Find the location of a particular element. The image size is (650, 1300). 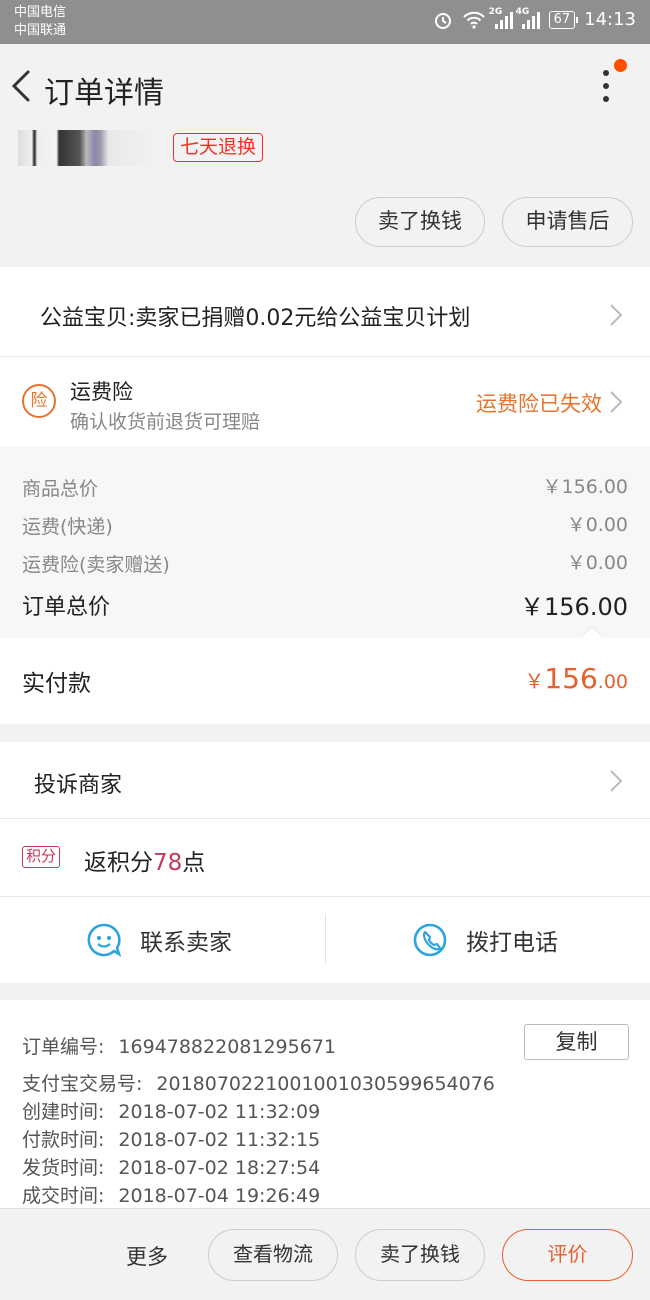

alipay-trade-key: 支付宝交易号: is located at coordinates (82, 1084).